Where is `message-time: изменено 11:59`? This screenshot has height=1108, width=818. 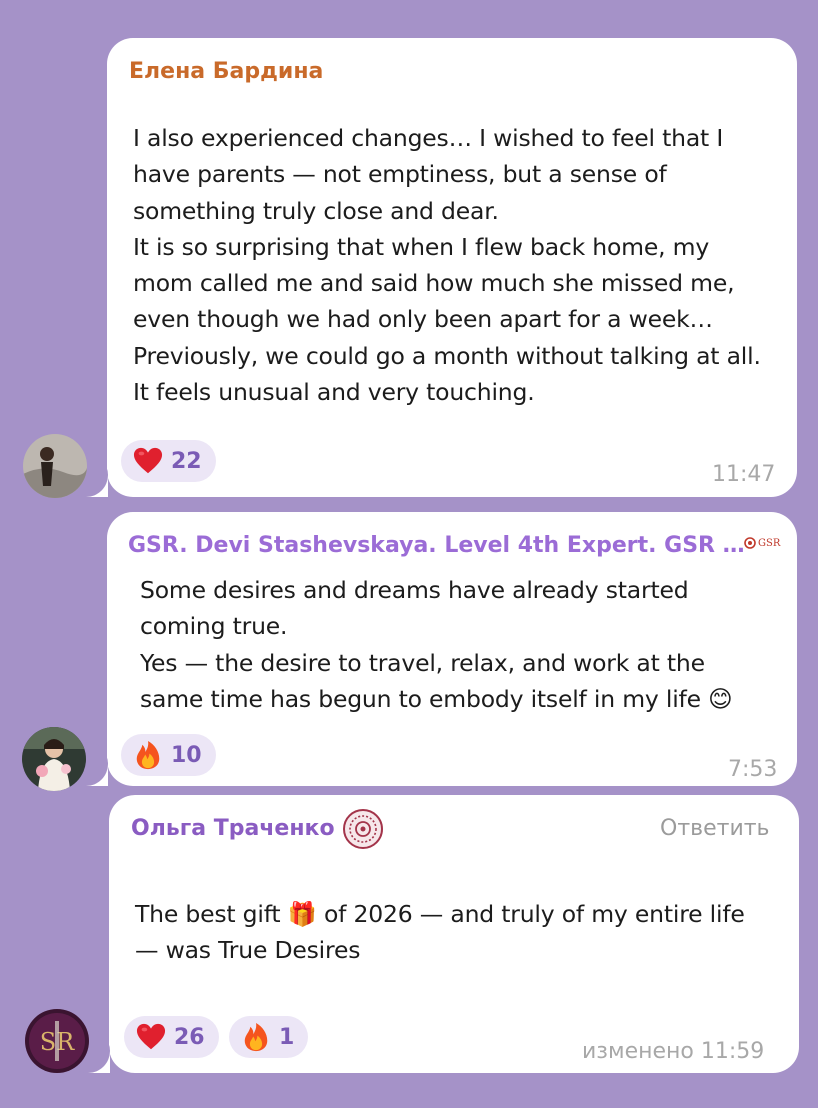
message-time: изменено 11:59 is located at coordinates (673, 1051).